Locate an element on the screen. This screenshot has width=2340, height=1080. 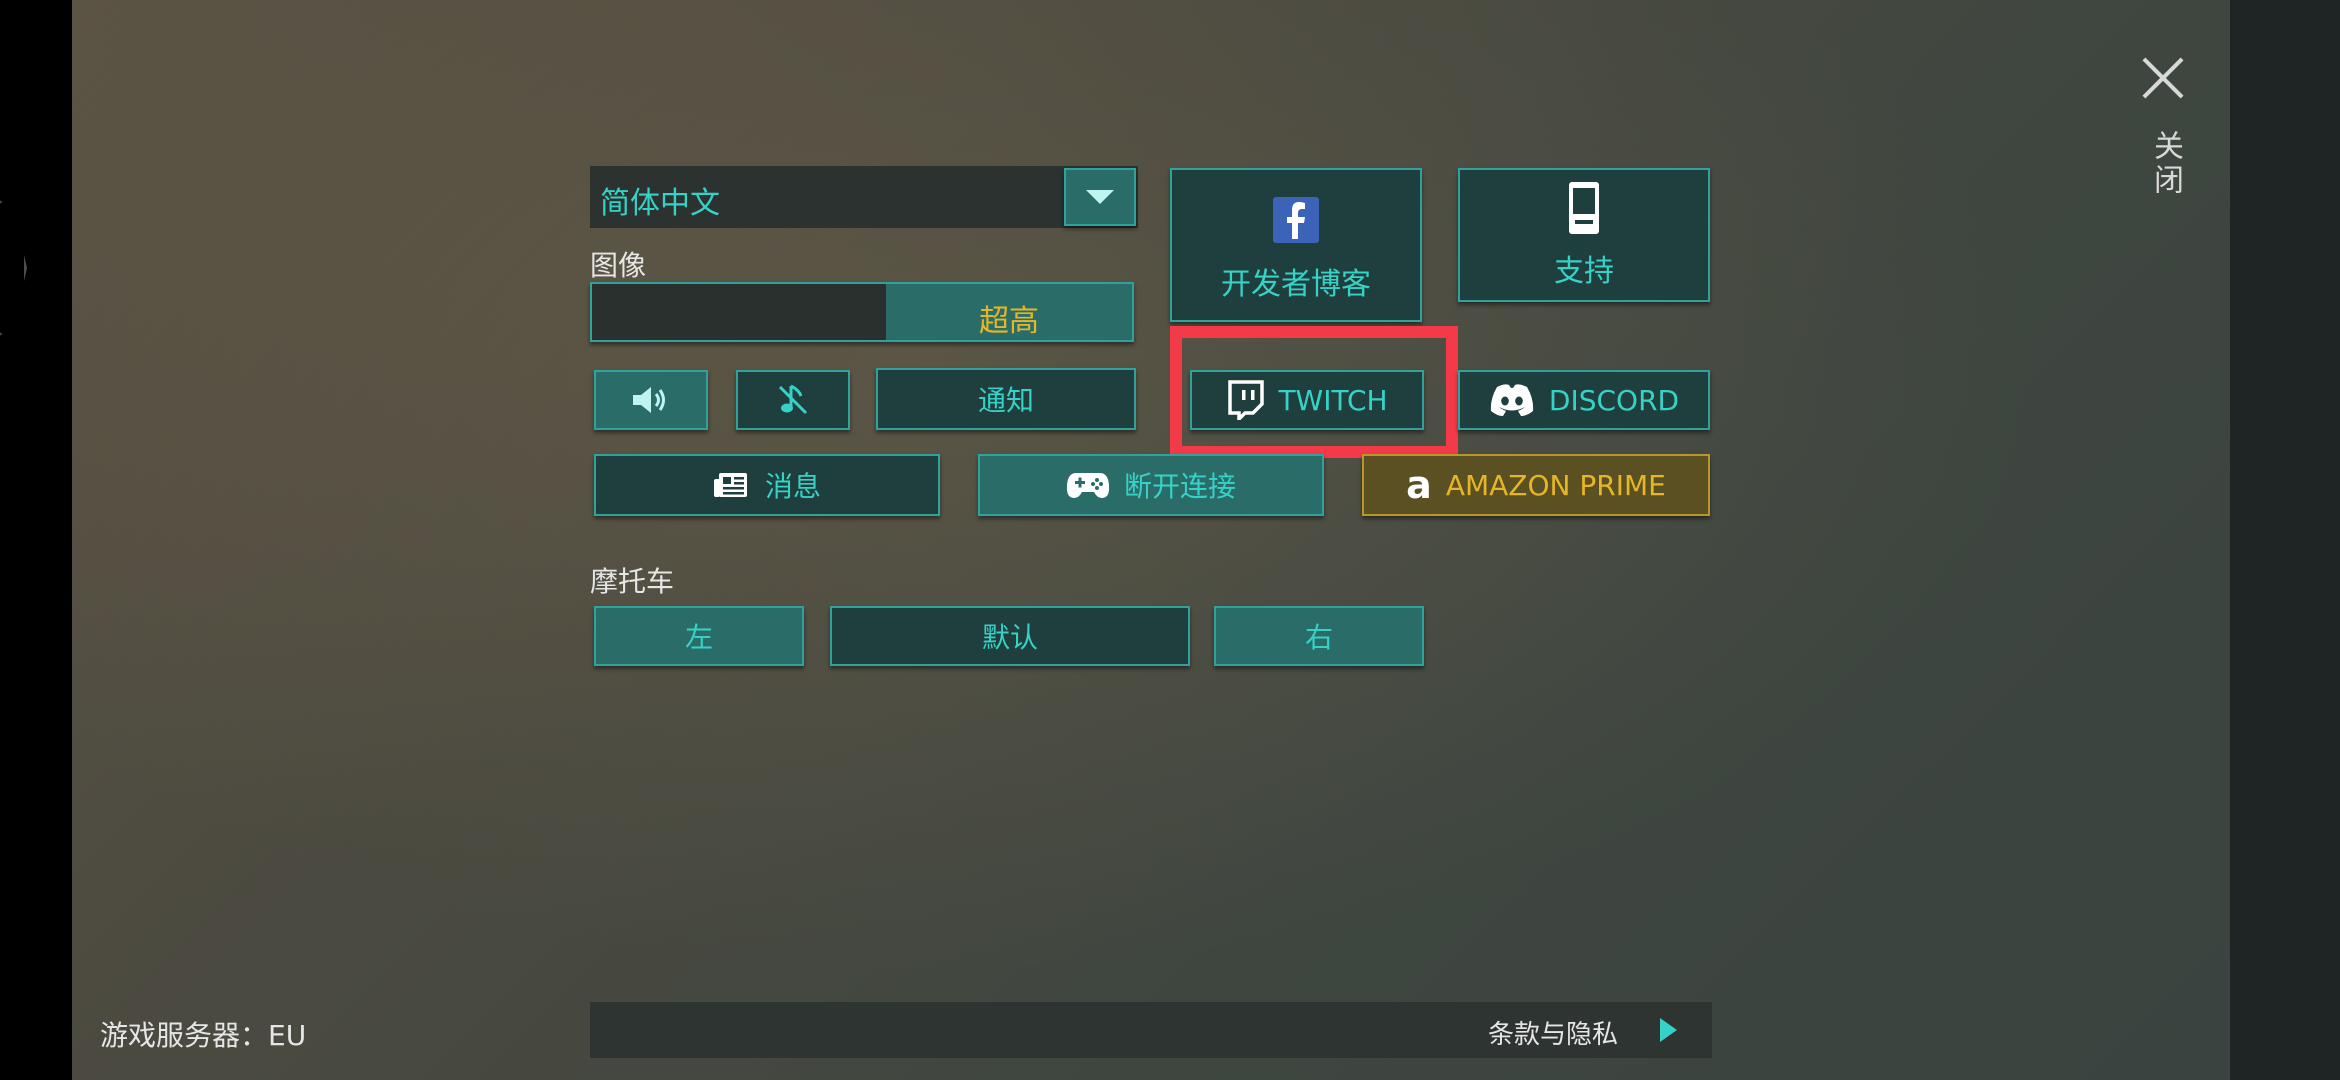
facebook-icon is located at coordinates (1296, 220).